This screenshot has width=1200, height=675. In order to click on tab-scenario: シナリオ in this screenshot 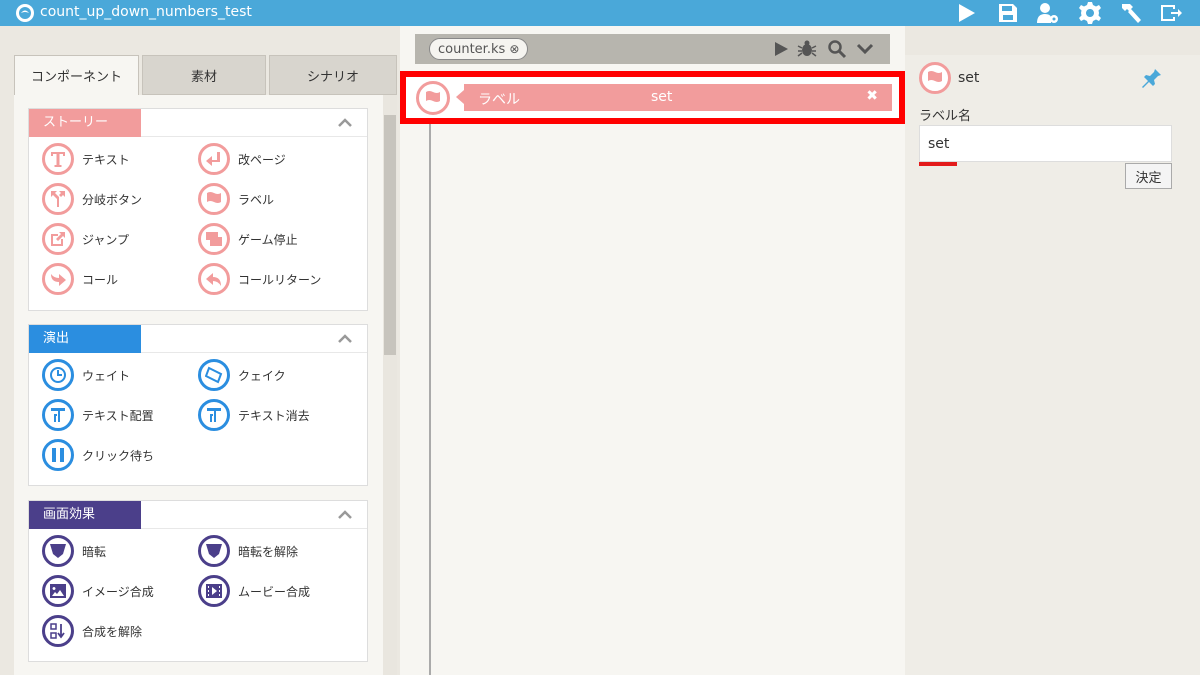, I will do `click(333, 75)`.